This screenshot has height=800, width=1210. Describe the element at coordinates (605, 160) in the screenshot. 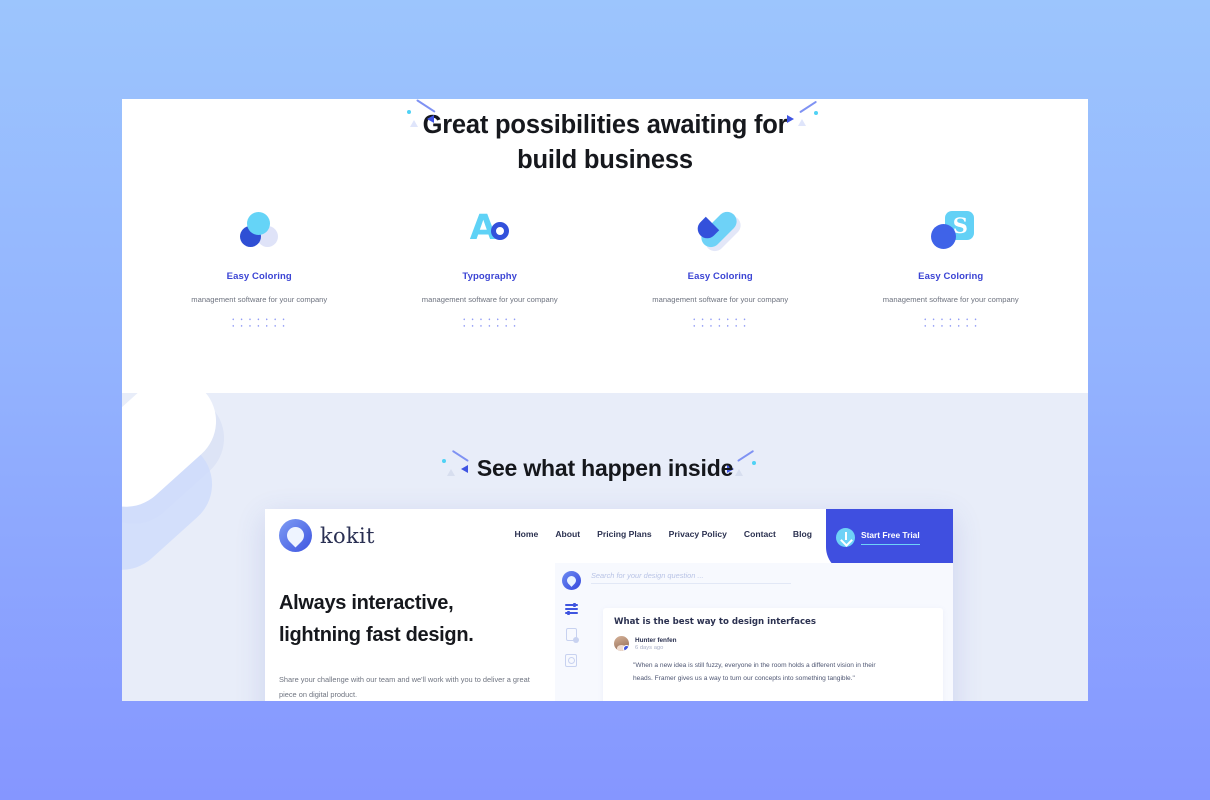

I see `features-heading-line-2: build business` at that location.